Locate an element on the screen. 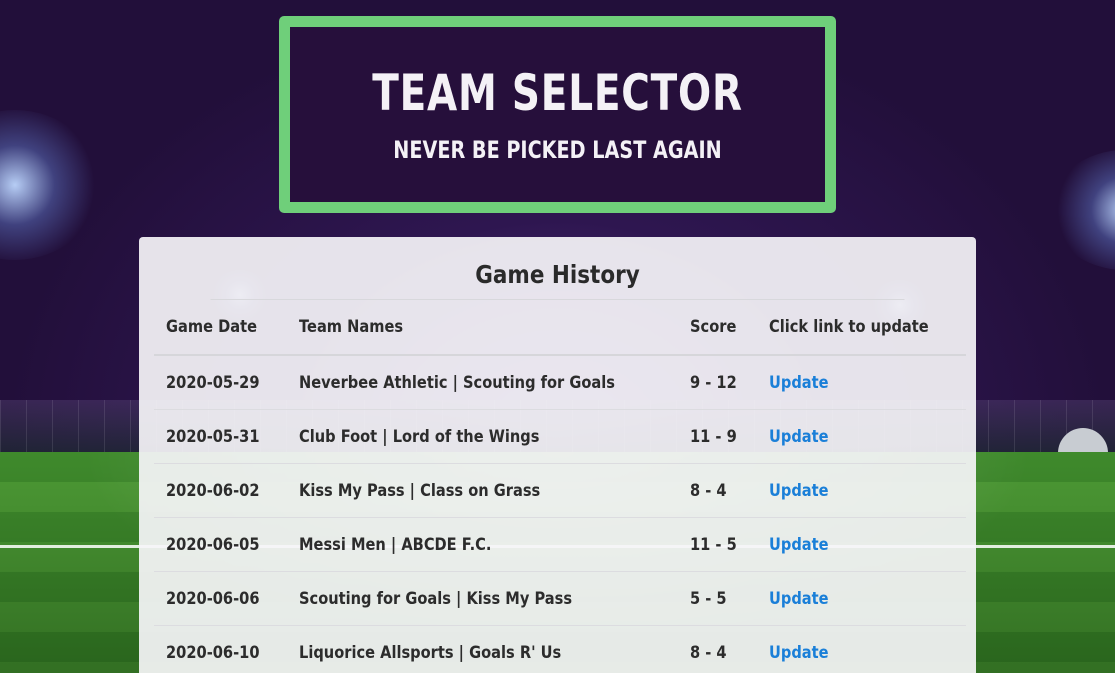  score-cell: 5 - 5 is located at coordinates (717, 598).